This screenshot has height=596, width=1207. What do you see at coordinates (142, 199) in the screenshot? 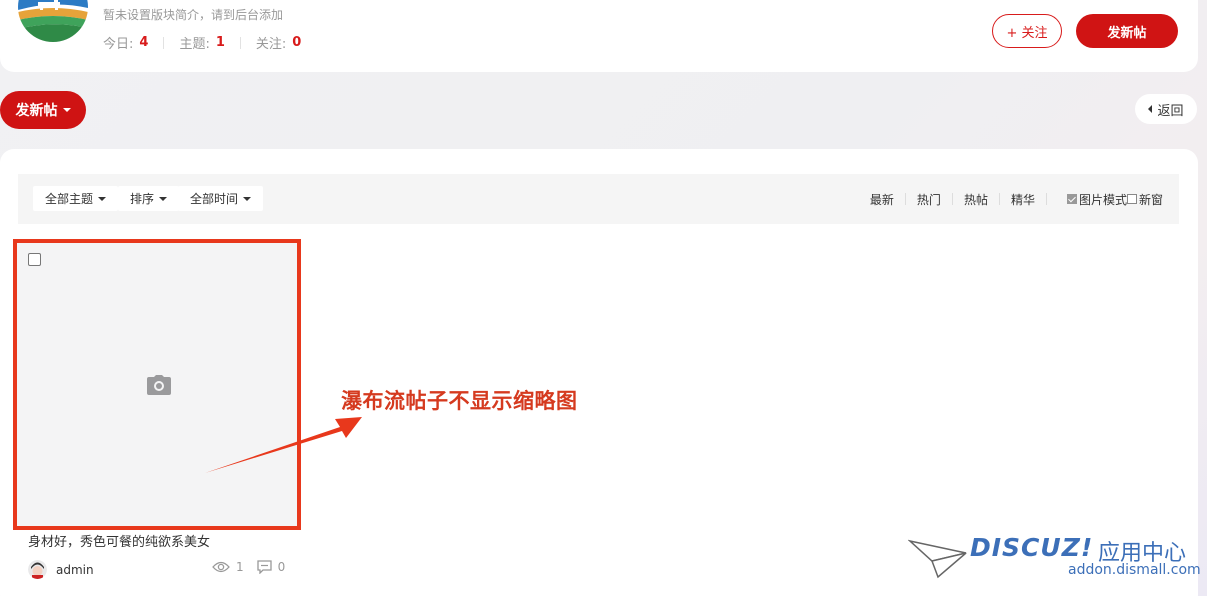
I see `filter-label: 排序` at bounding box center [142, 199].